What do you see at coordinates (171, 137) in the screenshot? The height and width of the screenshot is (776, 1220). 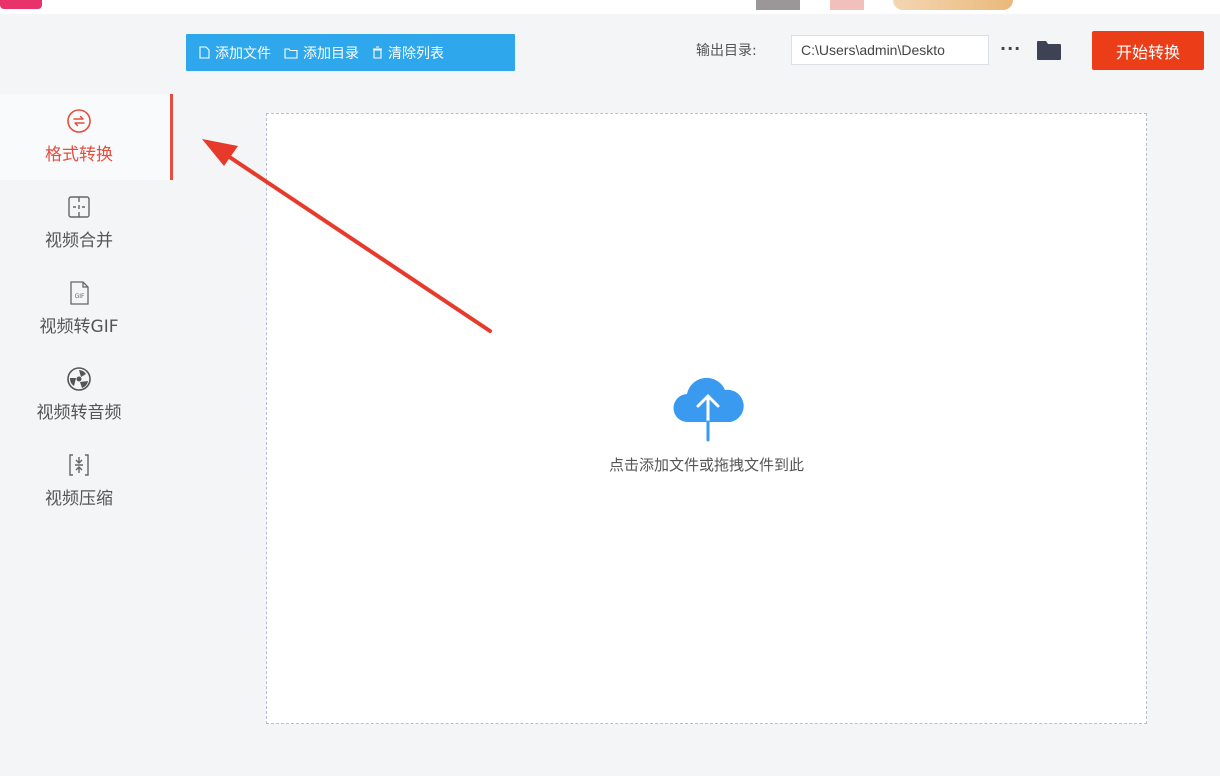 I see `active-indicator` at bounding box center [171, 137].